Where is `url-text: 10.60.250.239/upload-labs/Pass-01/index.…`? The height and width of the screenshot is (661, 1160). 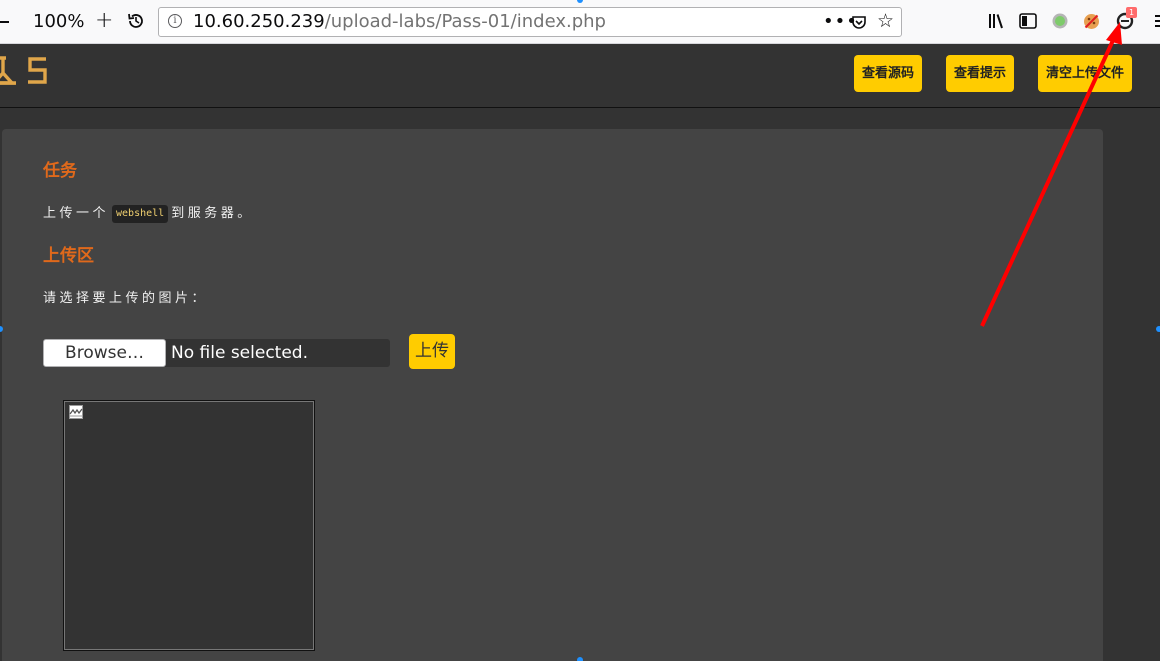
url-text: 10.60.250.239/upload-labs/Pass-01/index.… is located at coordinates (399, 22).